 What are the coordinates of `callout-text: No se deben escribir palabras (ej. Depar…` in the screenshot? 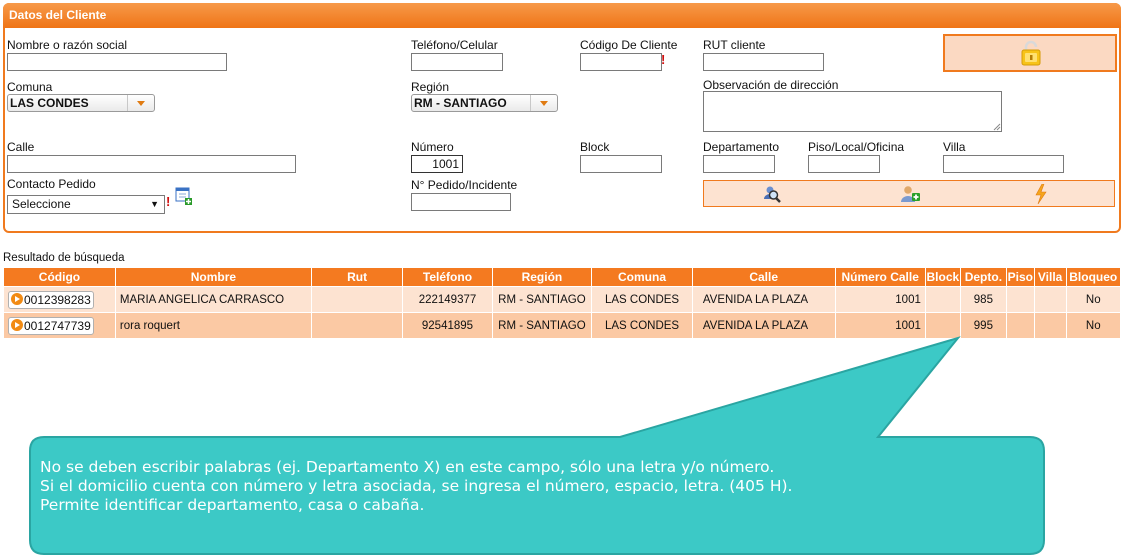 It's located at (540, 486).